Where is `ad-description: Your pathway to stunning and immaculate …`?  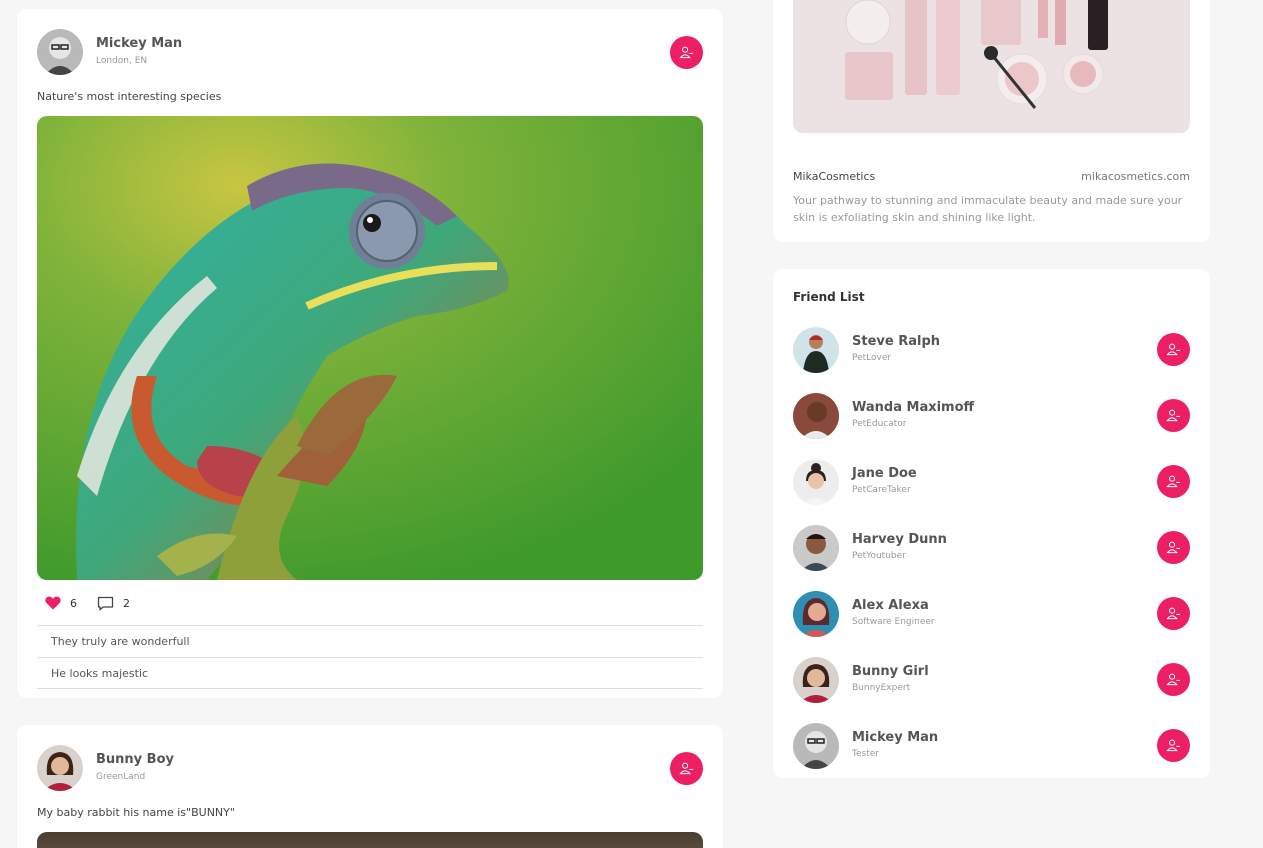
ad-description: Your pathway to stunning and immaculate … is located at coordinates (988, 209).